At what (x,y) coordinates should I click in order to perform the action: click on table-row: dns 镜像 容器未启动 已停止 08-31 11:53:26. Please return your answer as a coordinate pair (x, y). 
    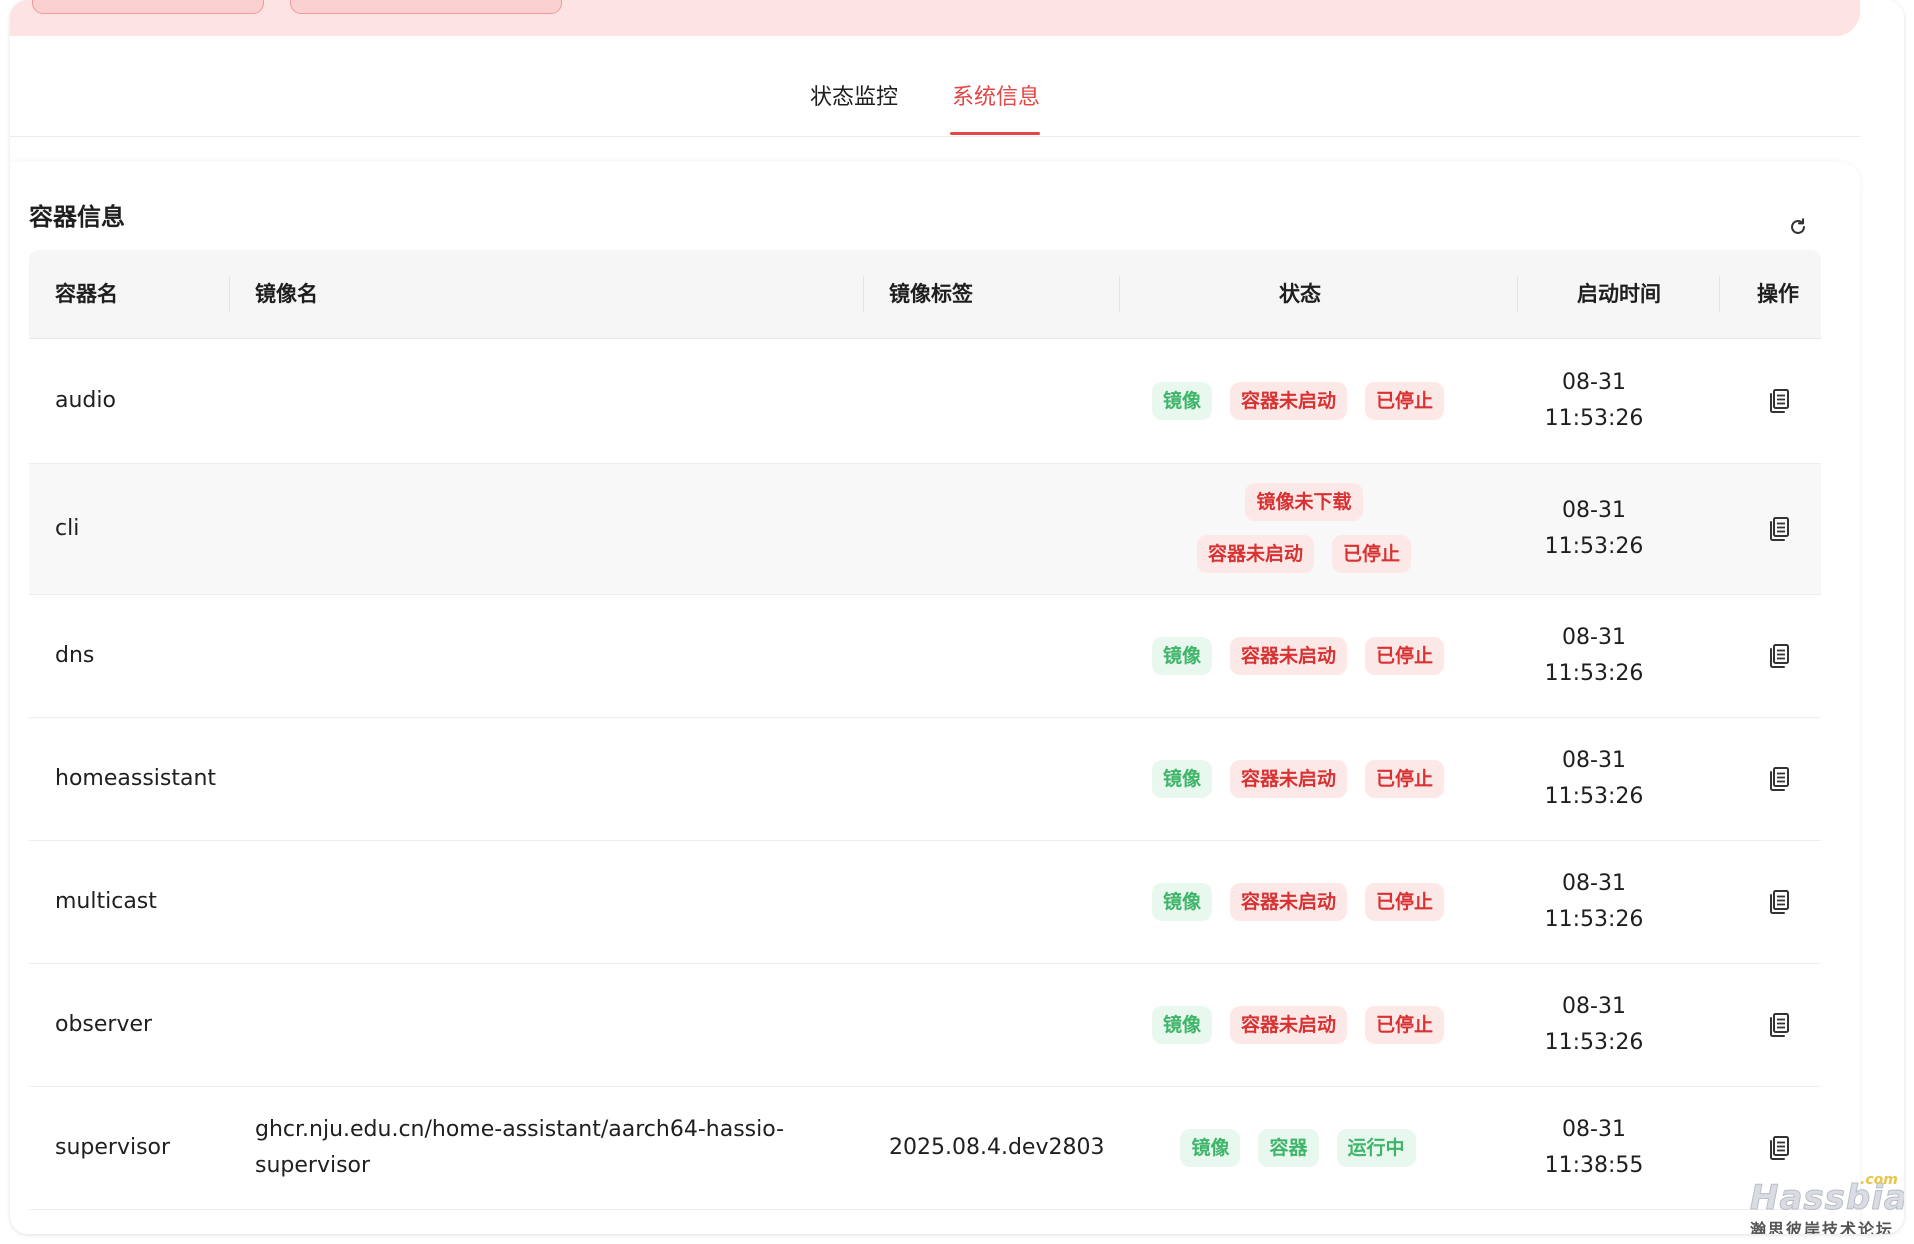
    Looking at the image, I should click on (925, 656).